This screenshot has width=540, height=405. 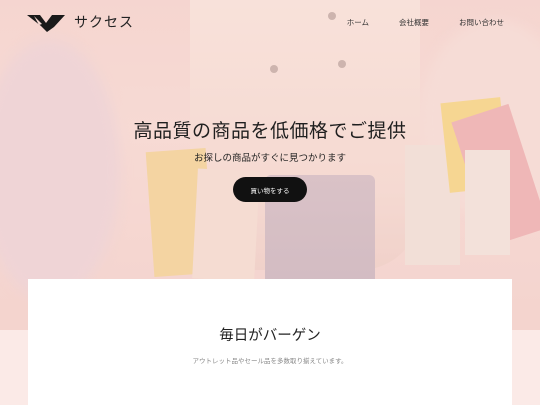 I want to click on shop-button: 買い物をする, so click(x=270, y=189).